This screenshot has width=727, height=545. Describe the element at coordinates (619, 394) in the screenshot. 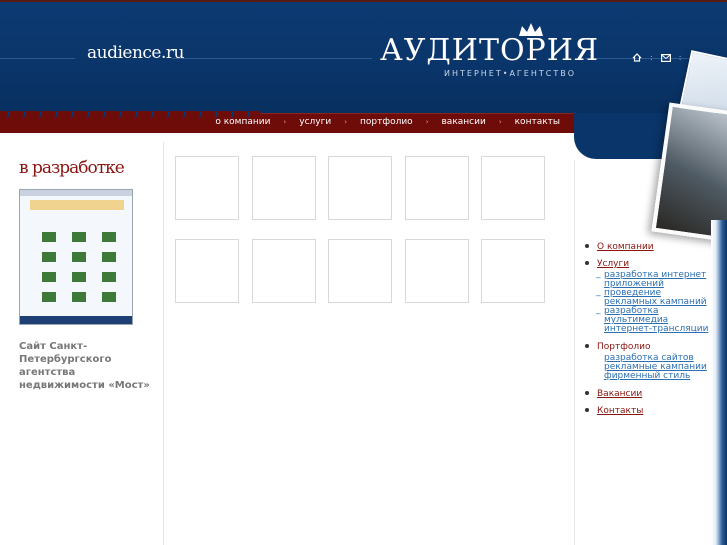

I see `side-link-vacancies: Вакансии` at that location.